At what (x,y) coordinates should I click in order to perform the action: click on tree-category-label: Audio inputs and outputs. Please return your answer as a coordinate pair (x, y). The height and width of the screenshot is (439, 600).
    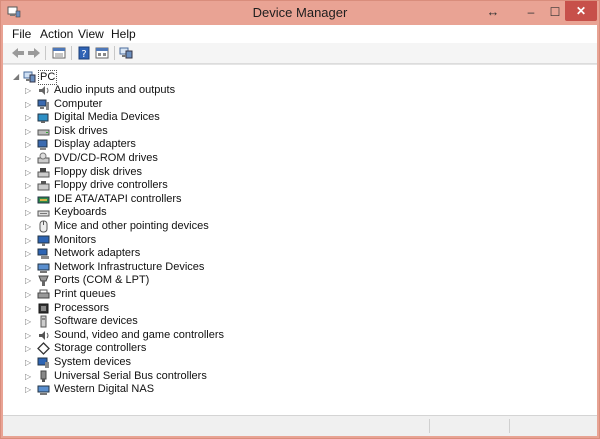
    Looking at the image, I should click on (115, 90).